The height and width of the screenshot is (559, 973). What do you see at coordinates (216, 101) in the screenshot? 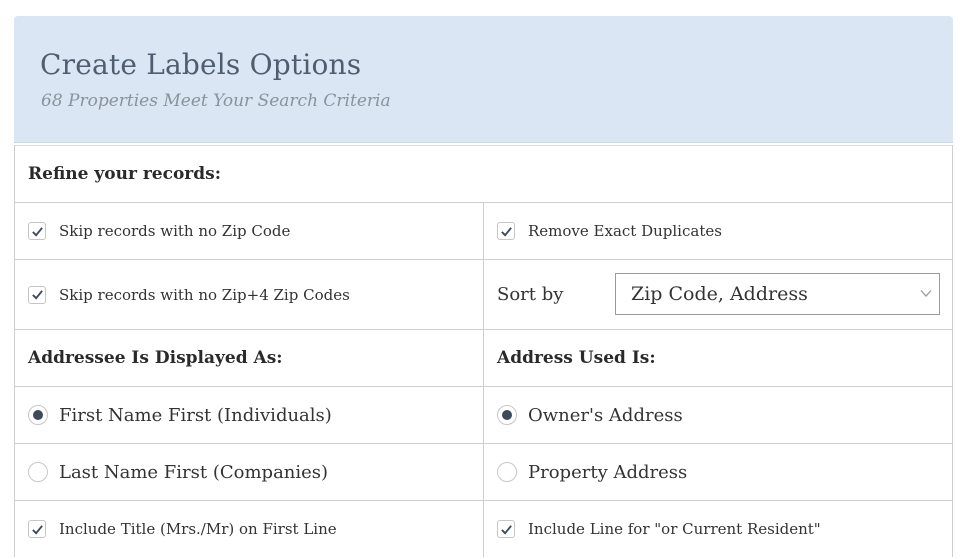
I see `results-count-subtitle: 68 Properties Meet Your Search Criteria` at bounding box center [216, 101].